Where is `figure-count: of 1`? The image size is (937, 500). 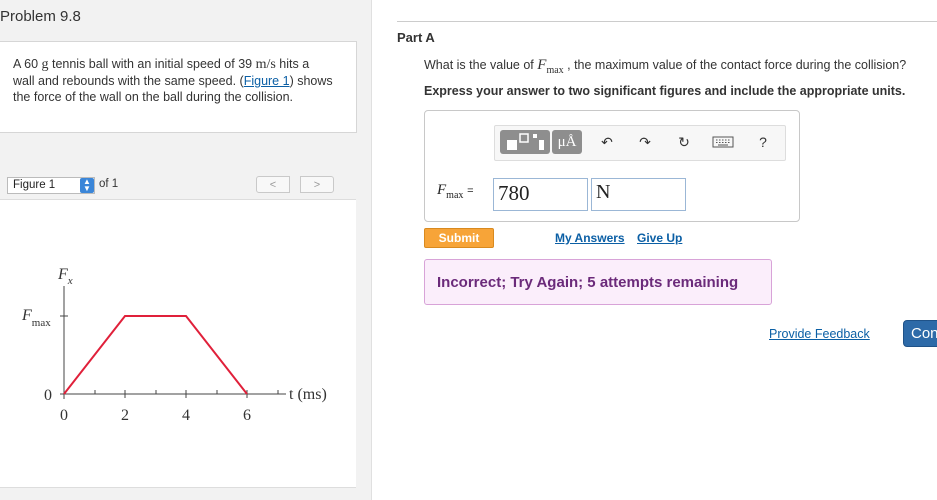
figure-count: of 1 is located at coordinates (109, 184).